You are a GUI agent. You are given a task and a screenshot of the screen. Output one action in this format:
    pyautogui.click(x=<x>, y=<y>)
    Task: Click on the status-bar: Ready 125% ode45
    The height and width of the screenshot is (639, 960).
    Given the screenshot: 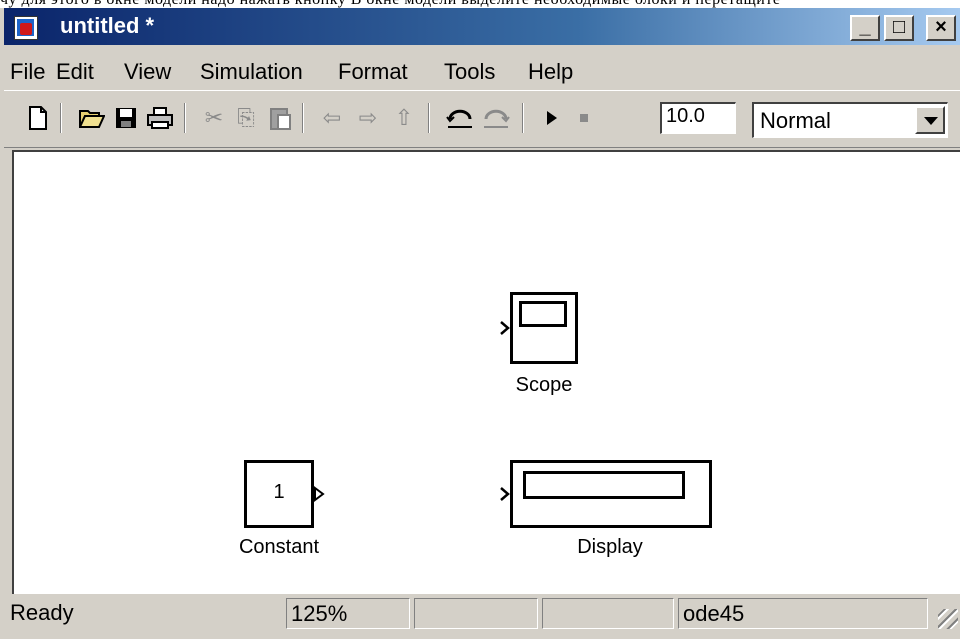 What is the action you would take?
    pyautogui.click(x=482, y=613)
    